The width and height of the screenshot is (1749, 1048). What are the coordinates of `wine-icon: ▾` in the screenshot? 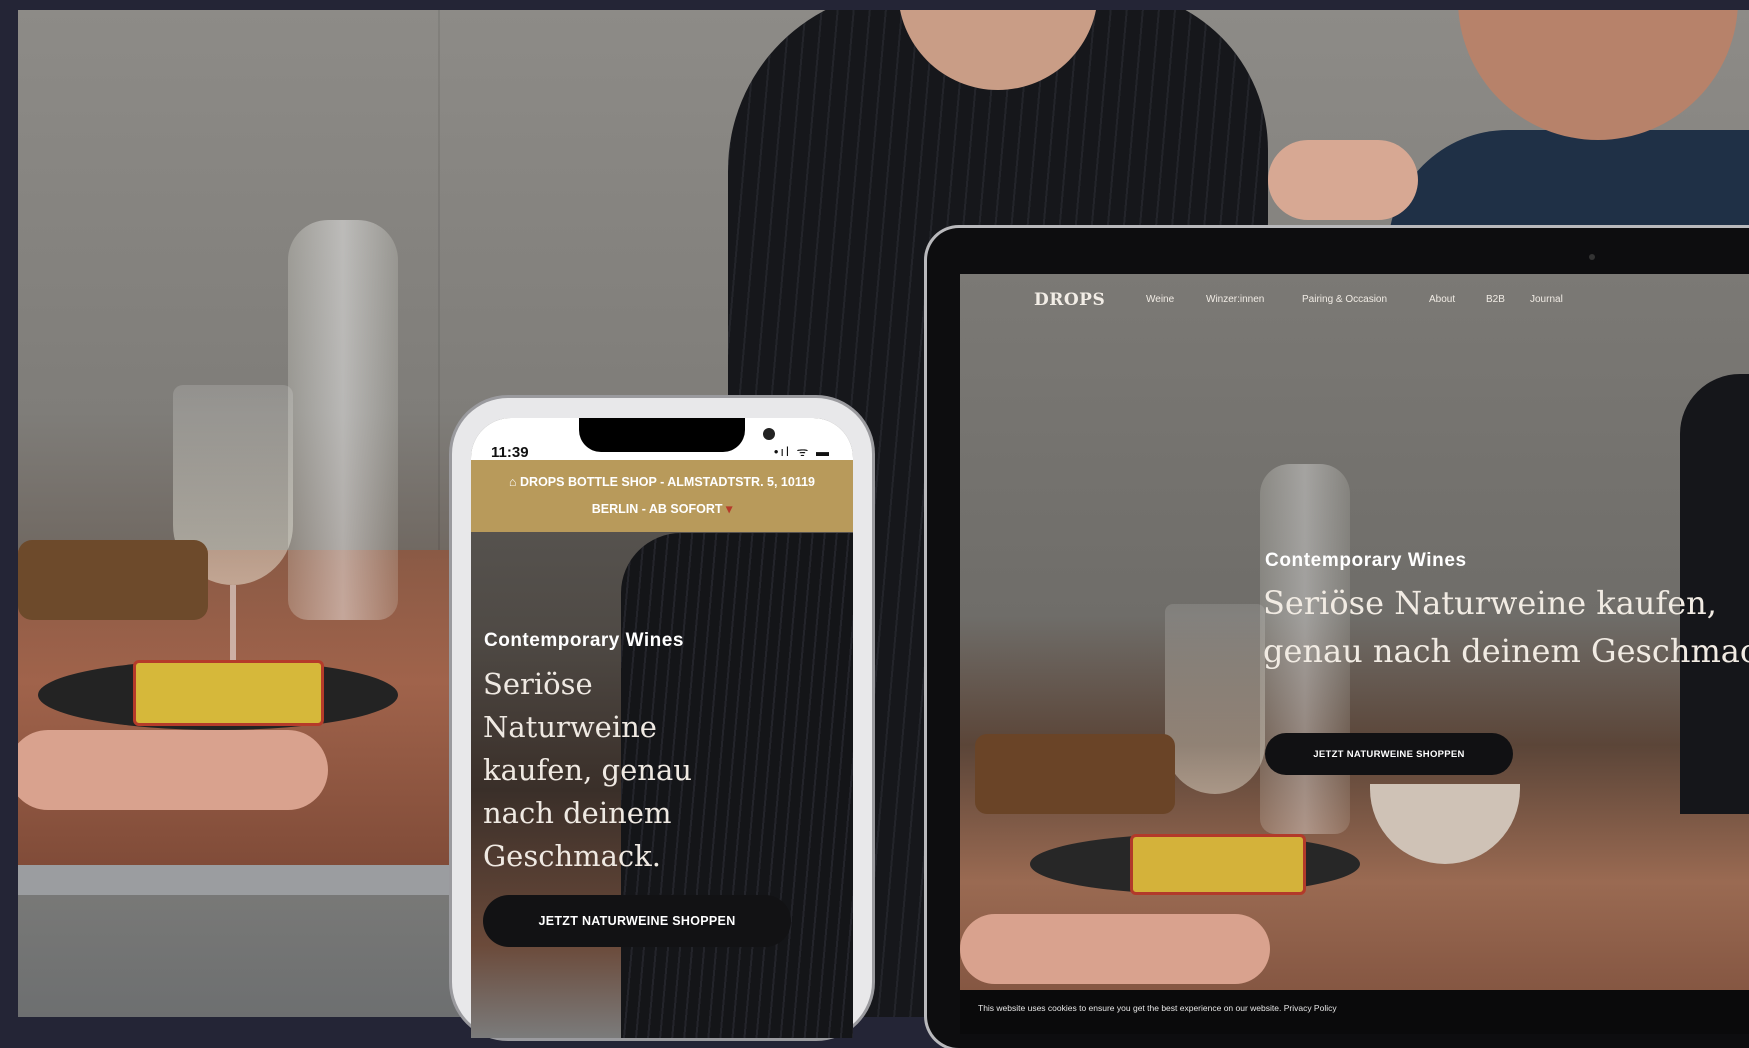 It's located at (727, 509).